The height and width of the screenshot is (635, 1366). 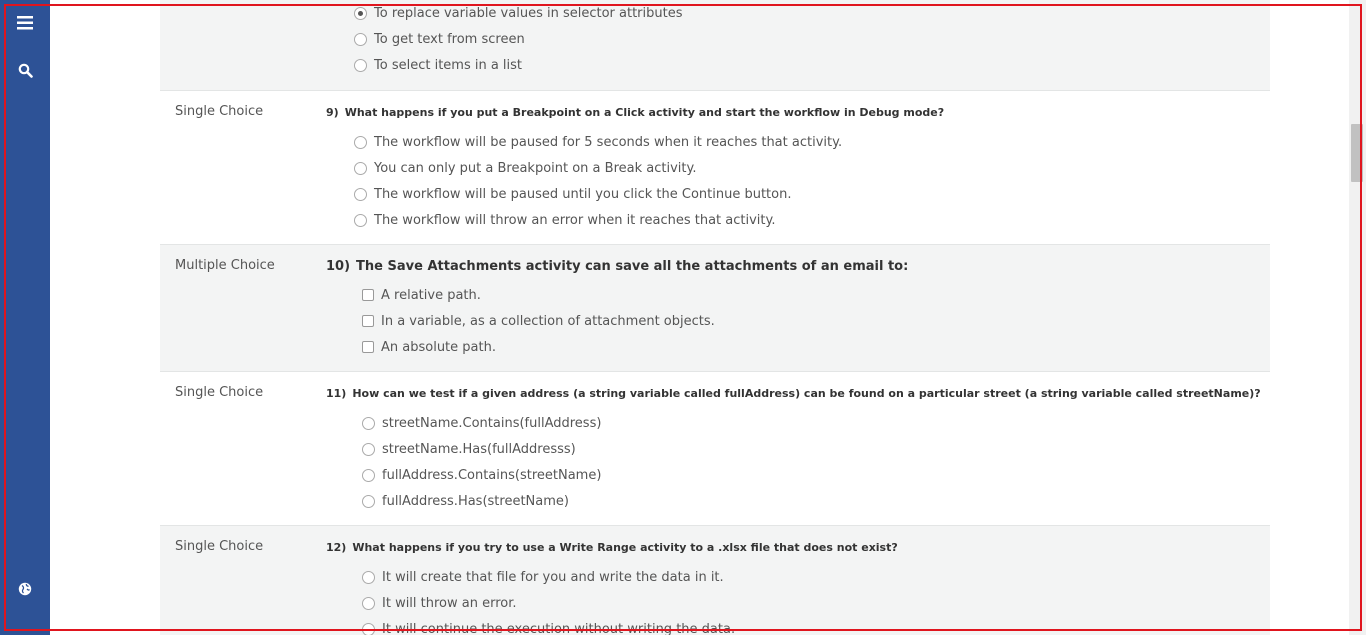 I want to click on option-radio: To get text from screen, so click(x=439, y=39).